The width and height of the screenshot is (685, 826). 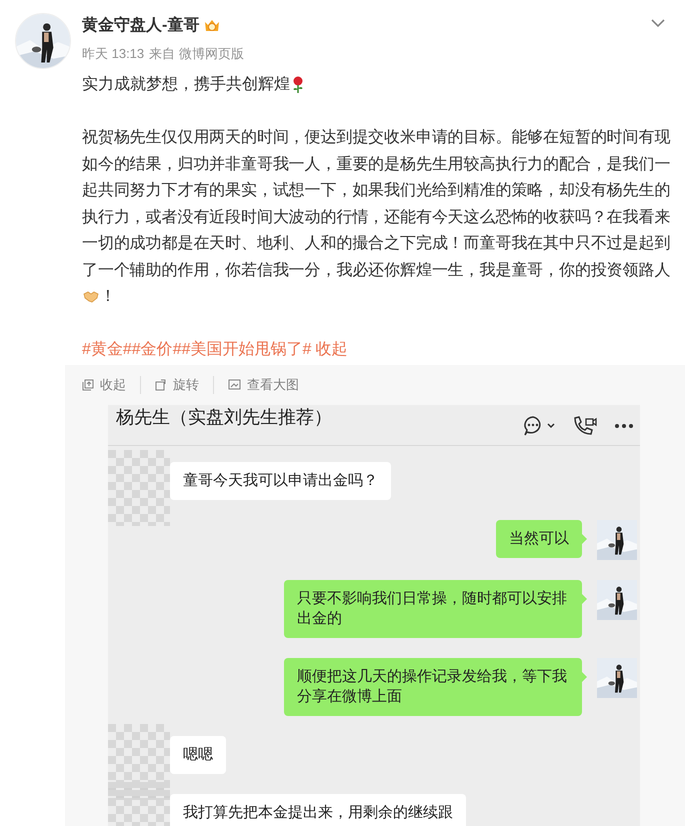 What do you see at coordinates (234, 384) in the screenshot?
I see `image-icon` at bounding box center [234, 384].